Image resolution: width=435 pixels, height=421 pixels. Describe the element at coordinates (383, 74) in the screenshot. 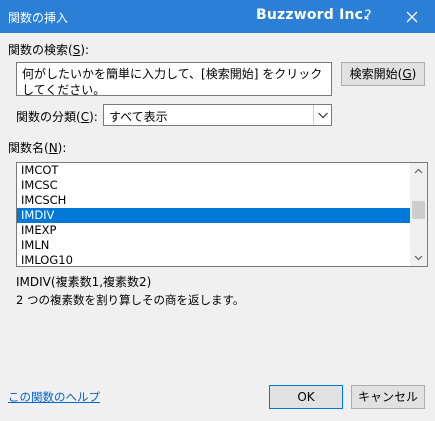

I see `search-start-button: 検索開始(G)` at that location.